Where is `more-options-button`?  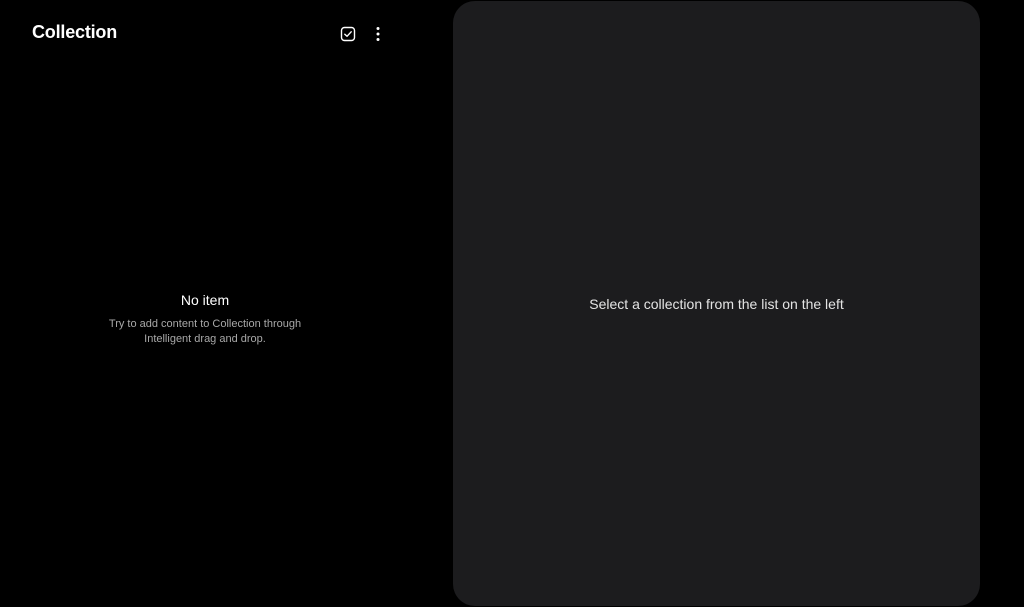 more-options-button is located at coordinates (378, 34).